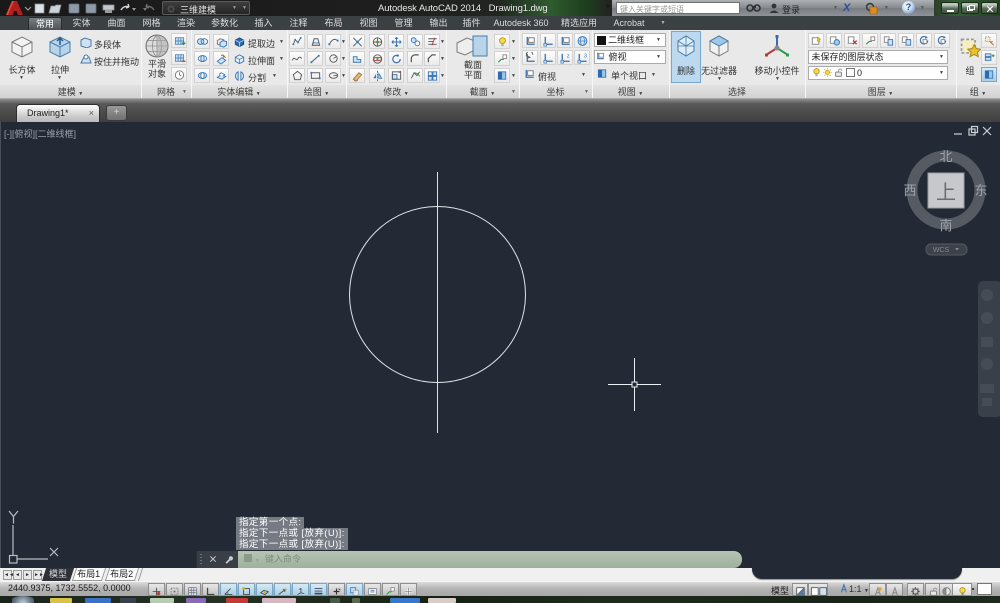  I want to click on svg-text: 南, so click(945, 225).